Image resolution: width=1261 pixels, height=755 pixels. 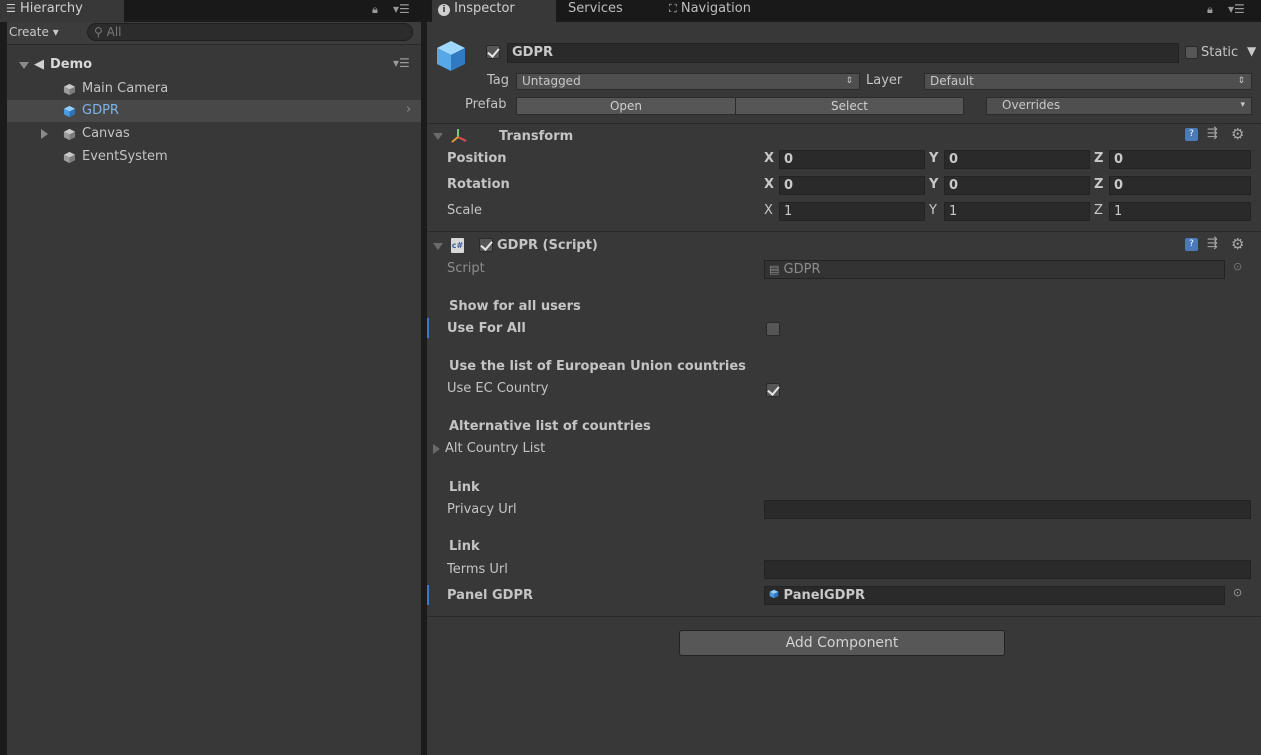 What do you see at coordinates (852, 211) in the screenshot?
I see `scale-x-field: 1` at bounding box center [852, 211].